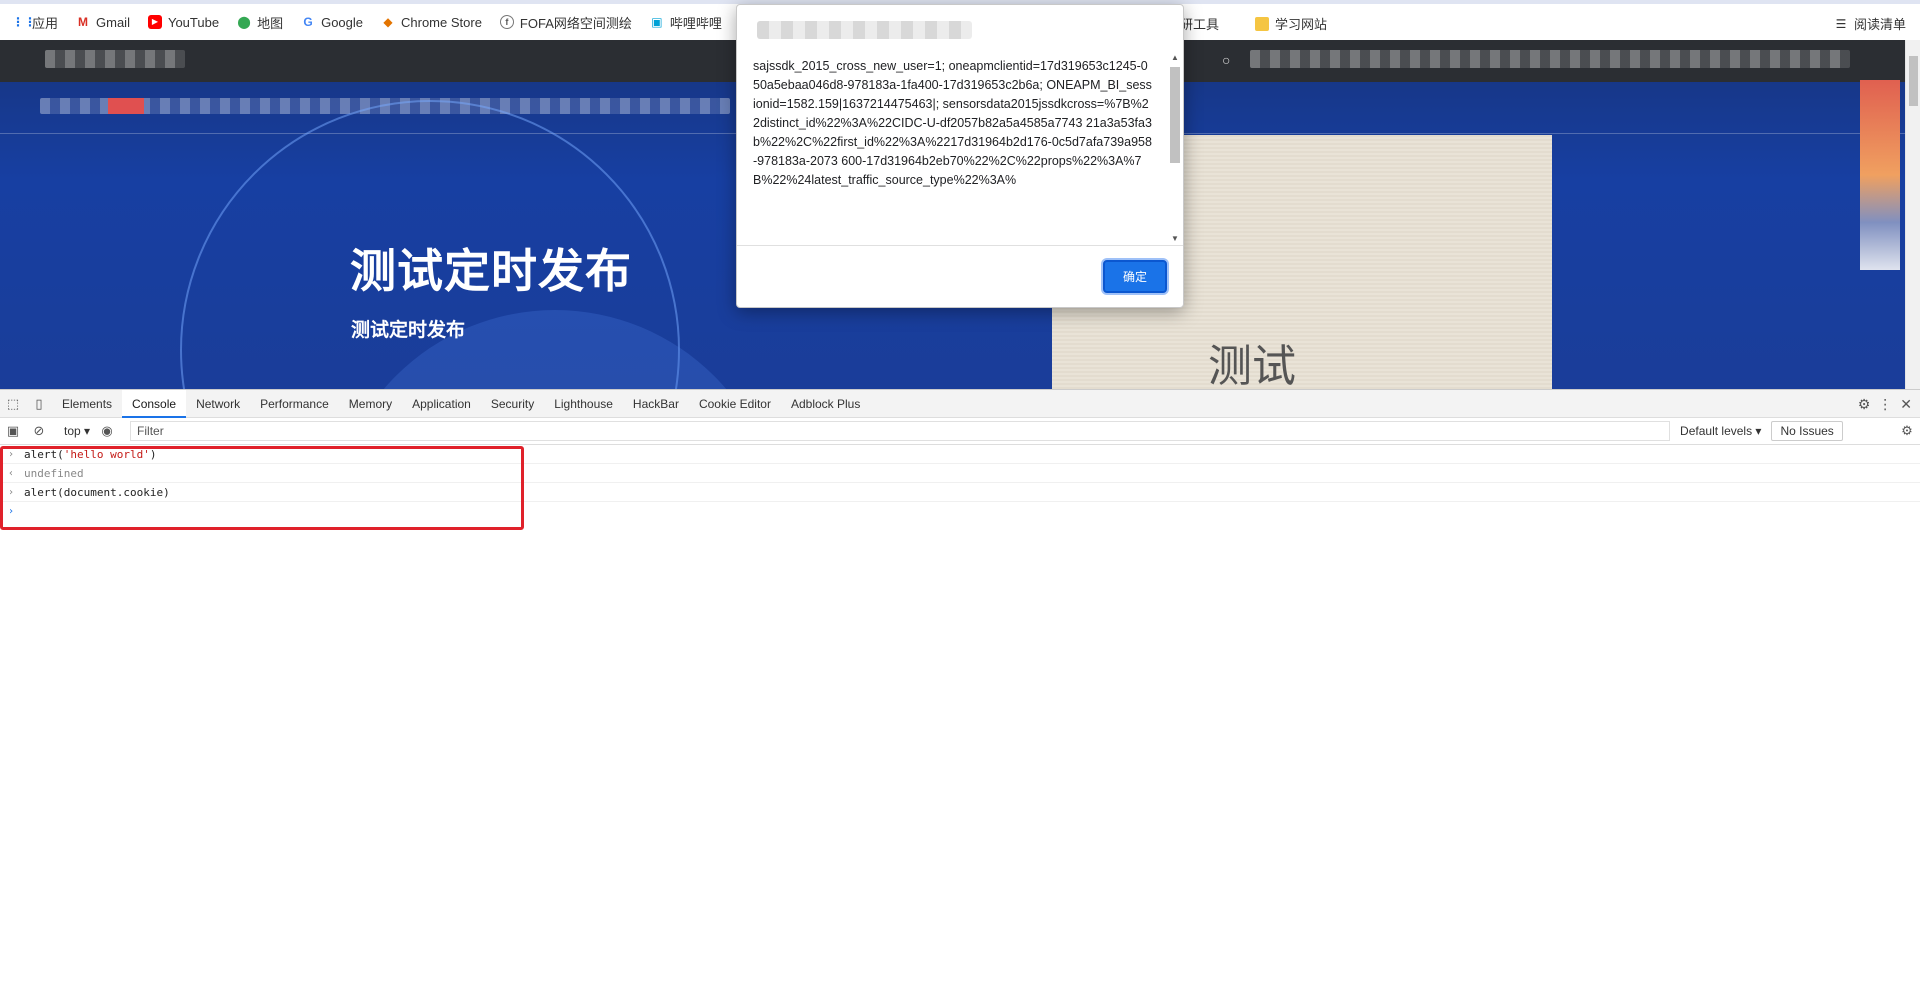 The height and width of the screenshot is (988, 1920). Describe the element at coordinates (83, 22) in the screenshot. I see `gmail-icon: M` at that location.